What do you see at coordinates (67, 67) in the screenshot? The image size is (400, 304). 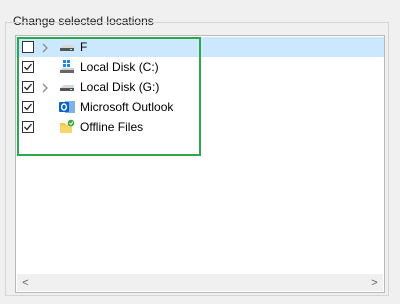 I see `windows-drive-icon` at bounding box center [67, 67].